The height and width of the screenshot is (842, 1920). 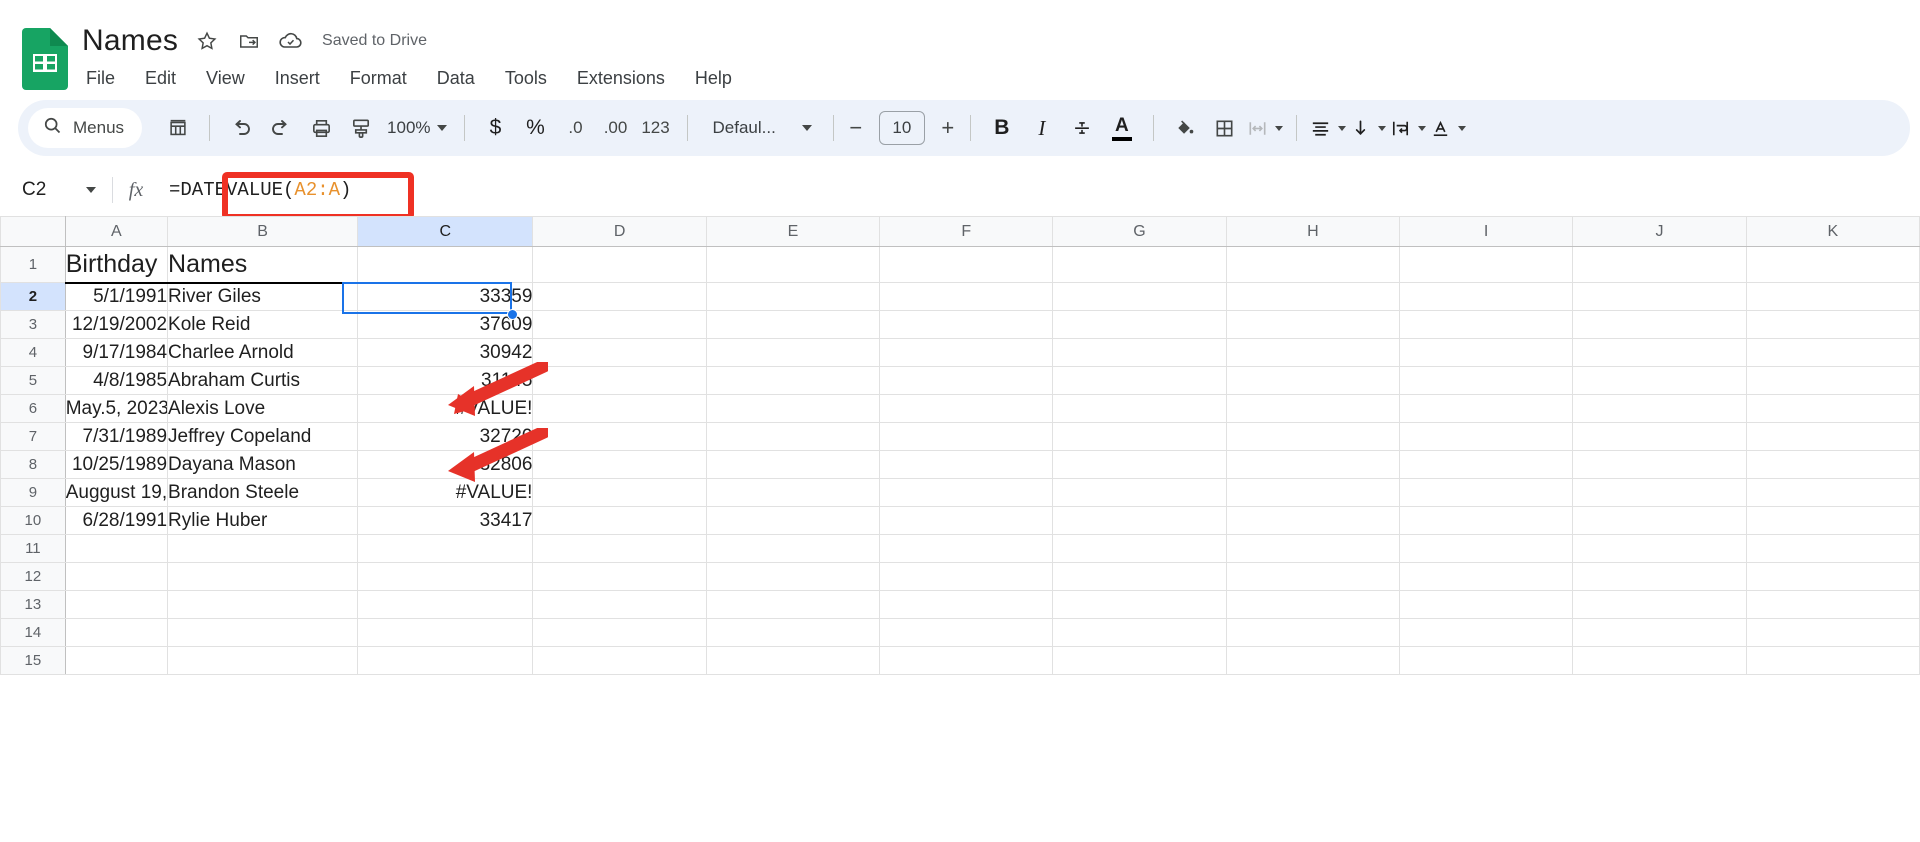 I want to click on cell-h9, so click(x=1313, y=492).